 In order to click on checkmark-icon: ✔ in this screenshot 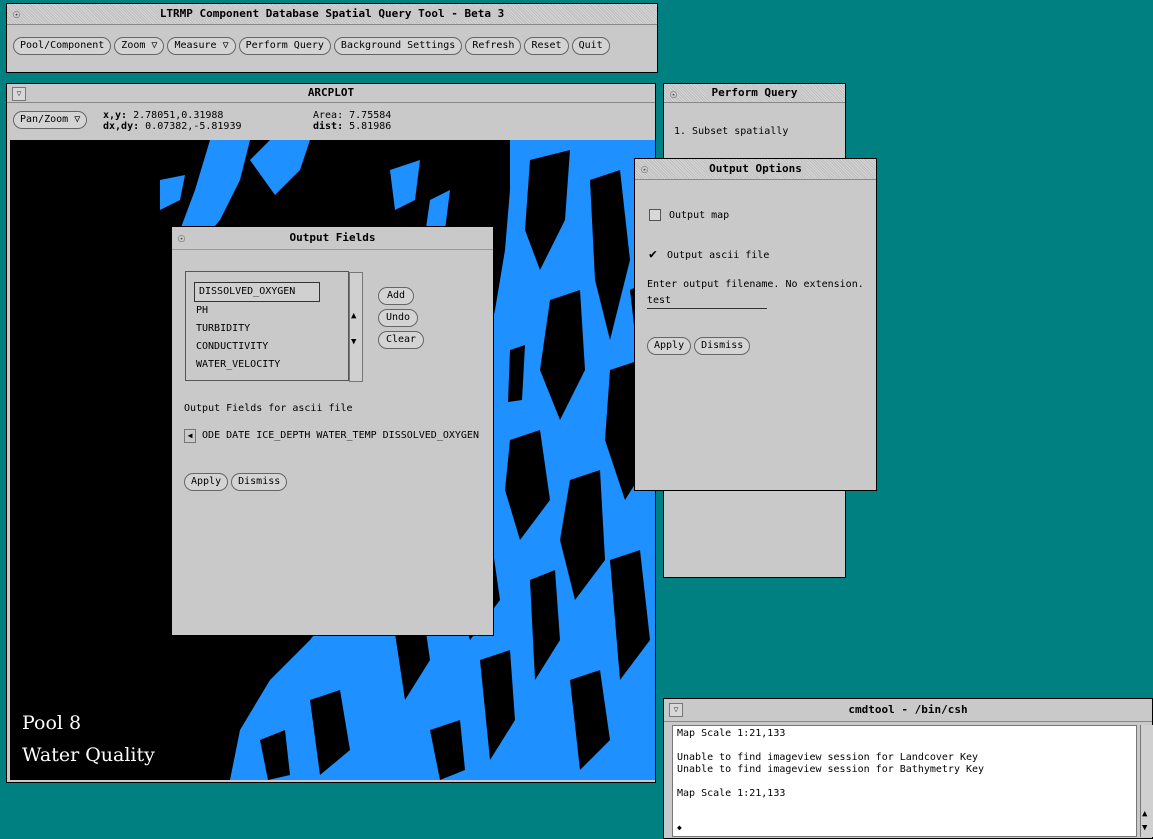, I will do `click(655, 254)`.